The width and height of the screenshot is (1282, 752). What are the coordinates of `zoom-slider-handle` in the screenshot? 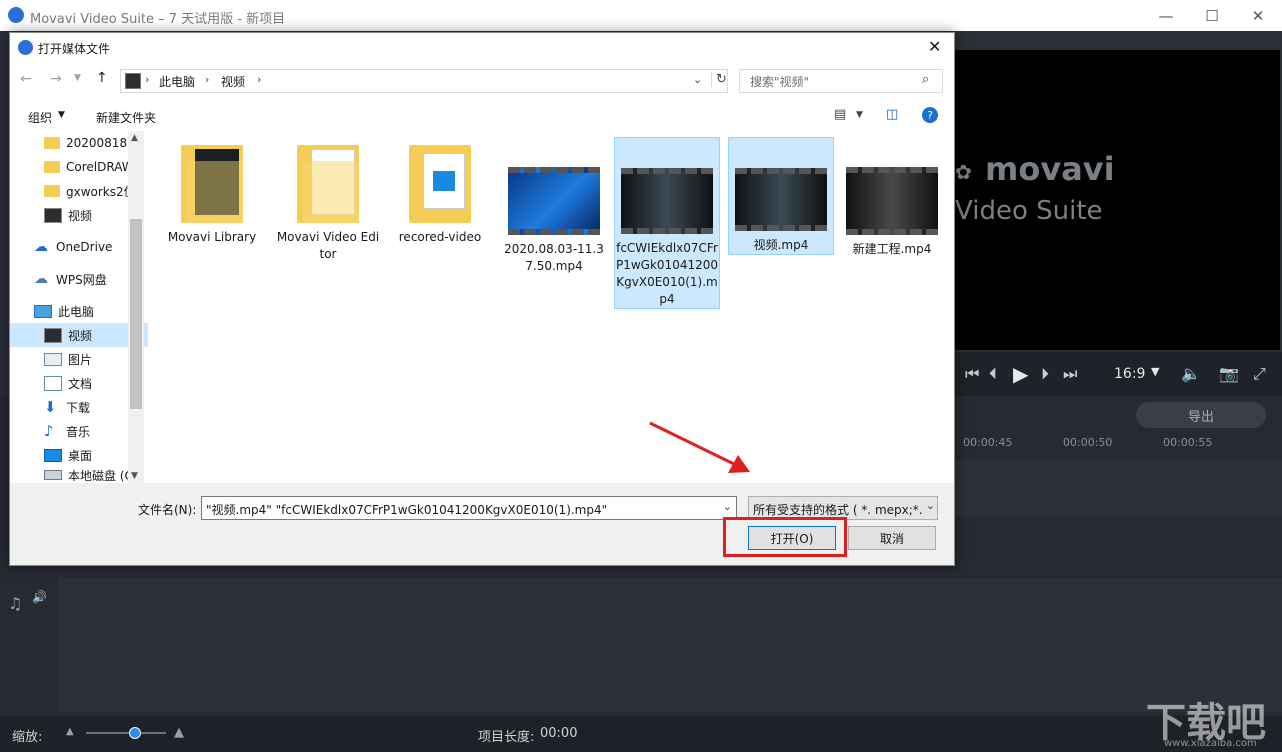 It's located at (135, 733).